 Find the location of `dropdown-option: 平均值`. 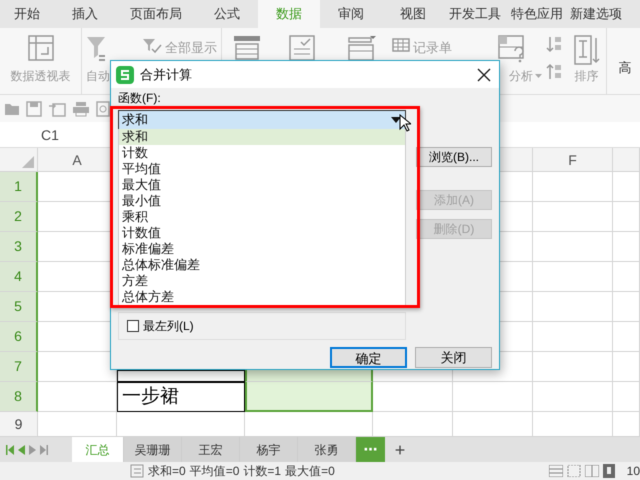

dropdown-option: 平均值 is located at coordinates (262, 169).